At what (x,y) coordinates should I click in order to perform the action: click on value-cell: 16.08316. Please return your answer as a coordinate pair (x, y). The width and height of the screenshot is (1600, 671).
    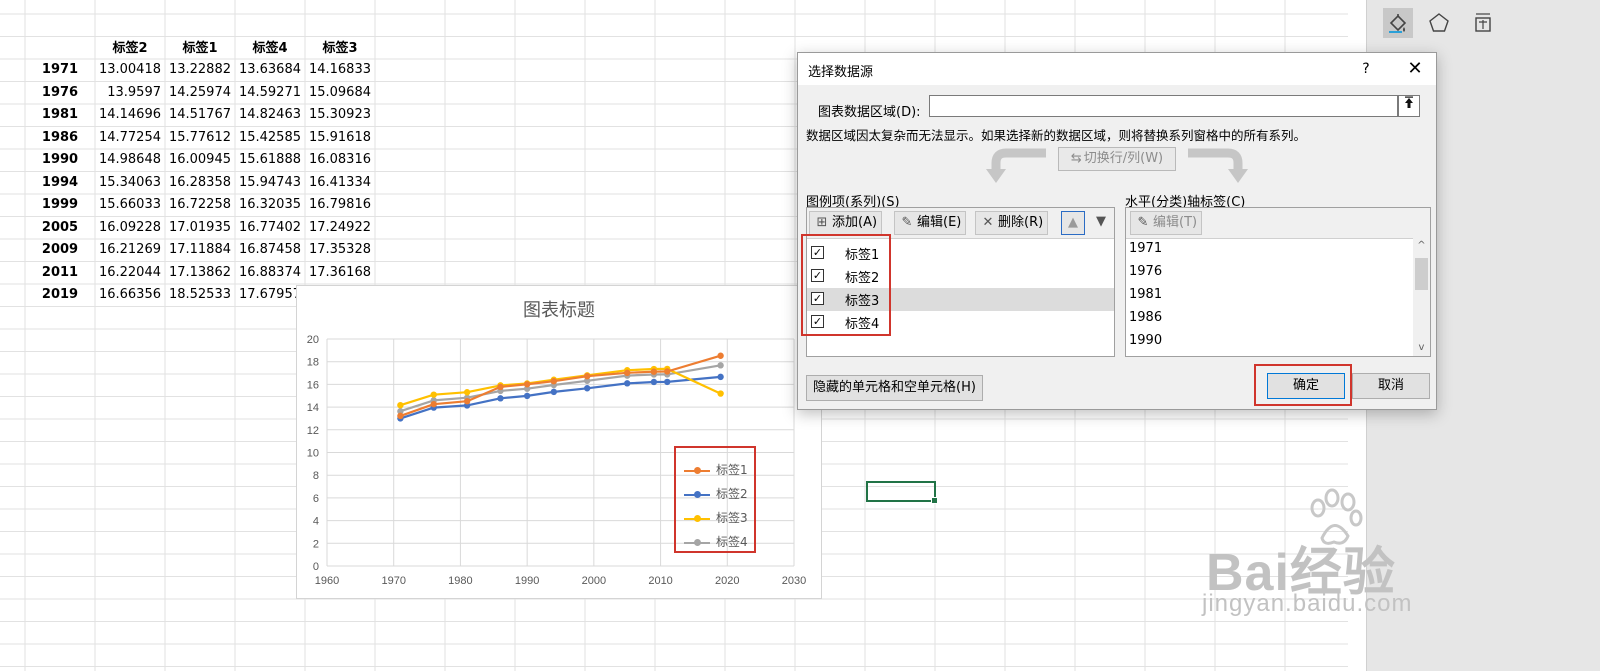
    Looking at the image, I should click on (338, 160).